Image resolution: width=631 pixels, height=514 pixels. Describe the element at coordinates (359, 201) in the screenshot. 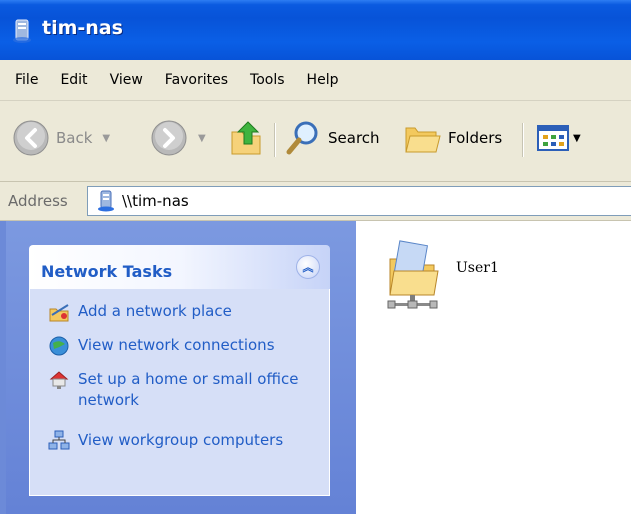

I see `address-input: \\tim-nas` at that location.